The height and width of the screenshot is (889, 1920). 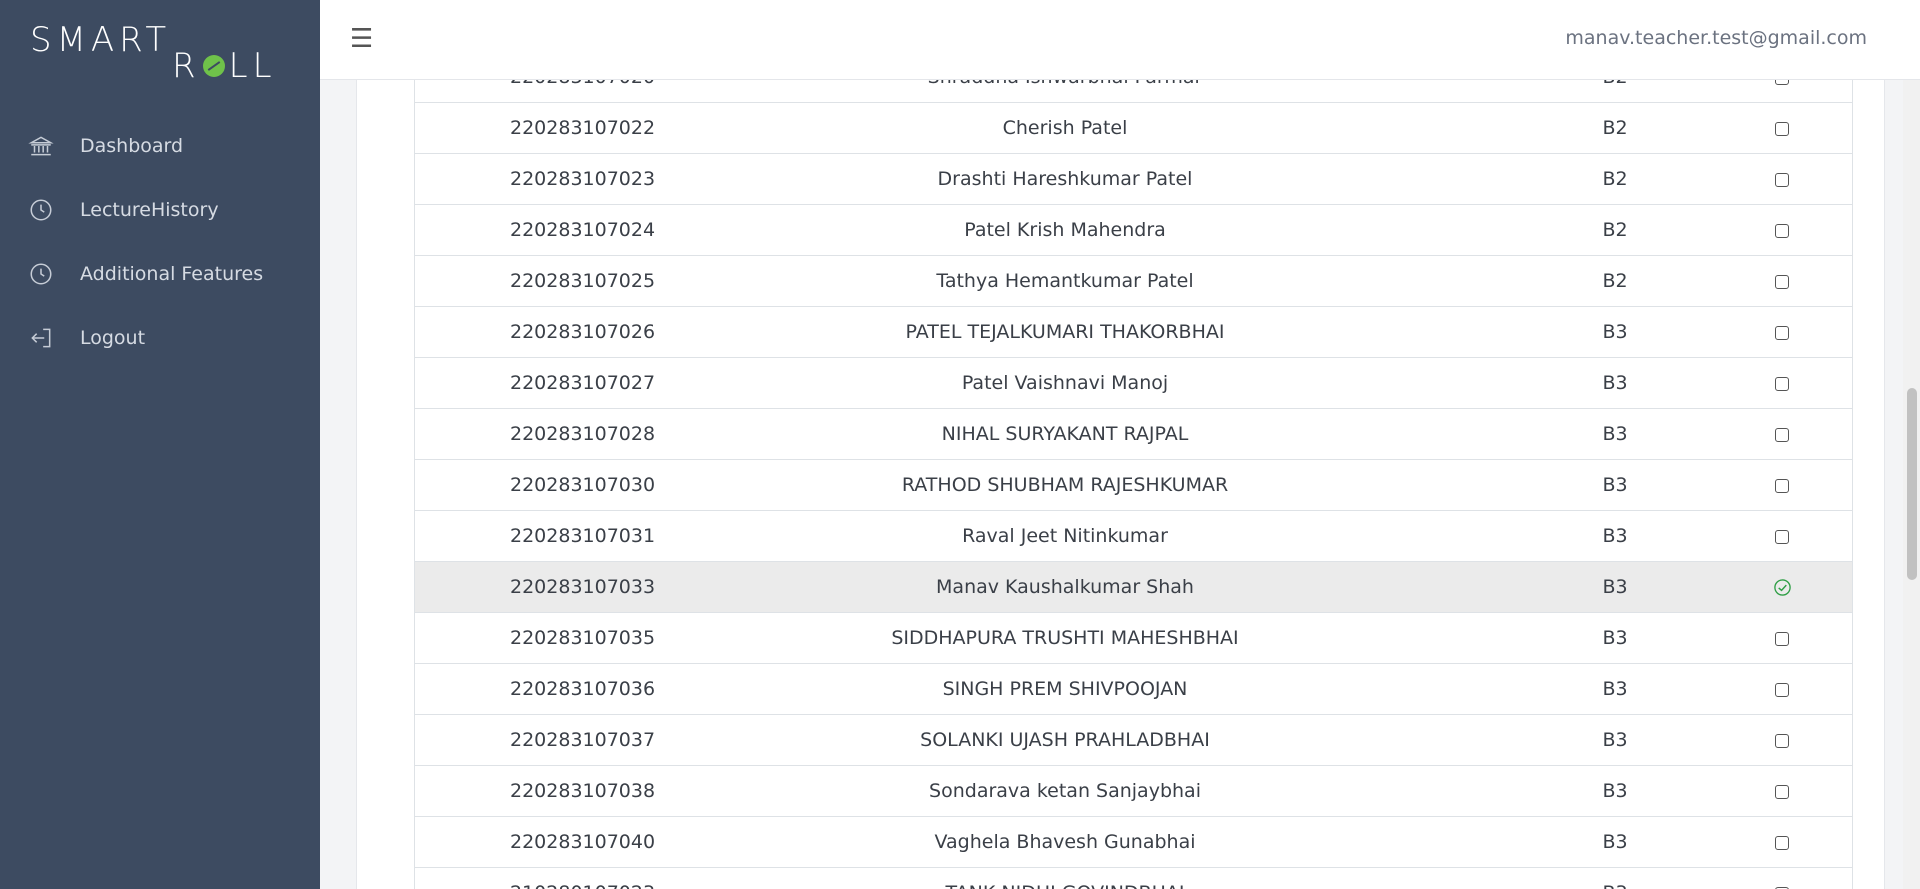 I want to click on present-check-icon, so click(x=1782, y=587).